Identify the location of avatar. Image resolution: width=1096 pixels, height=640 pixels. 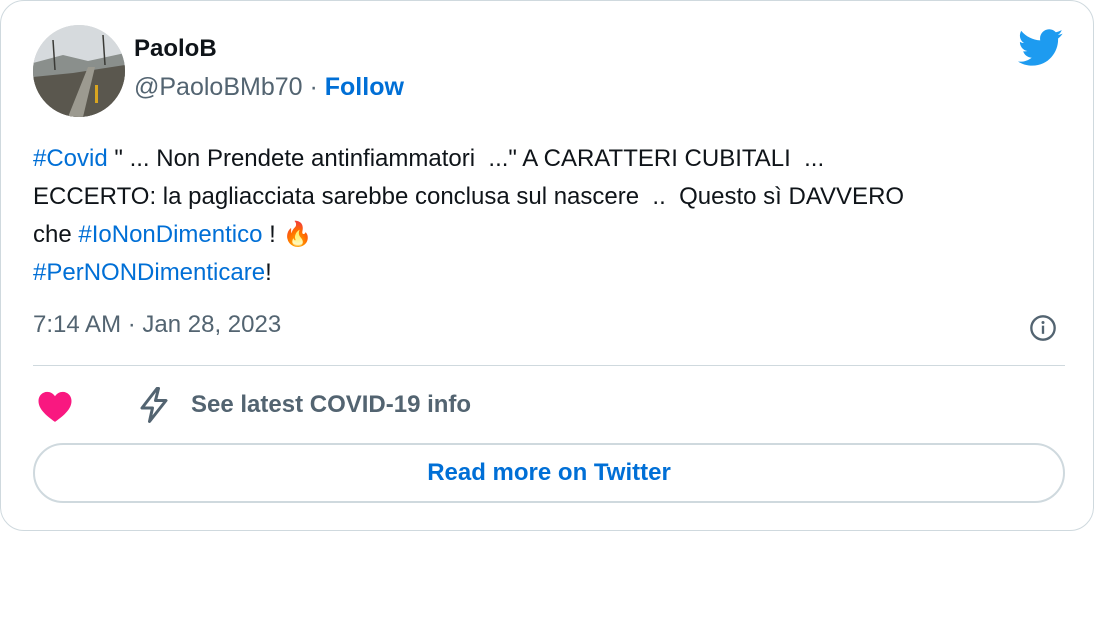
(79, 71).